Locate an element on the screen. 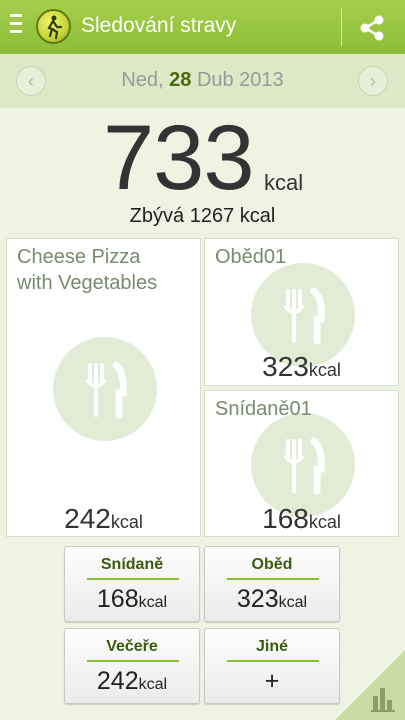  meal-tile-snidane01: Snídaně01 168kcal is located at coordinates (301, 463).